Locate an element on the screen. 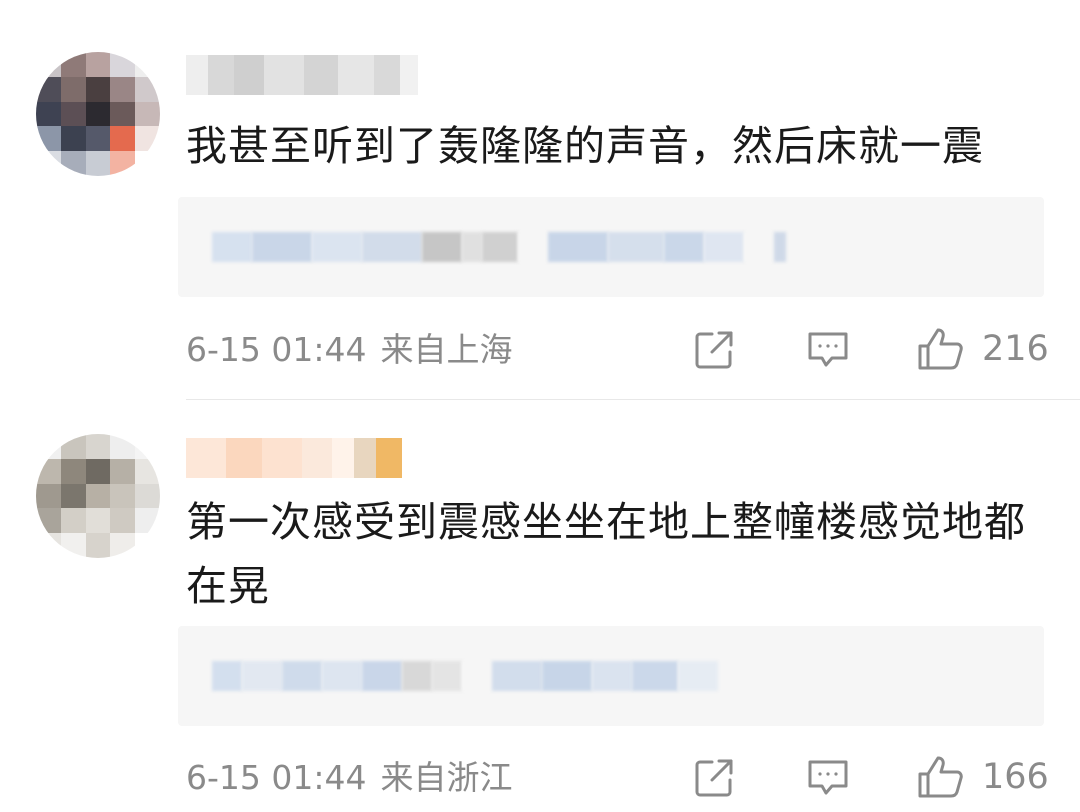  comment-meta: 6-15 01:44 来自上海 is located at coordinates (349, 350).